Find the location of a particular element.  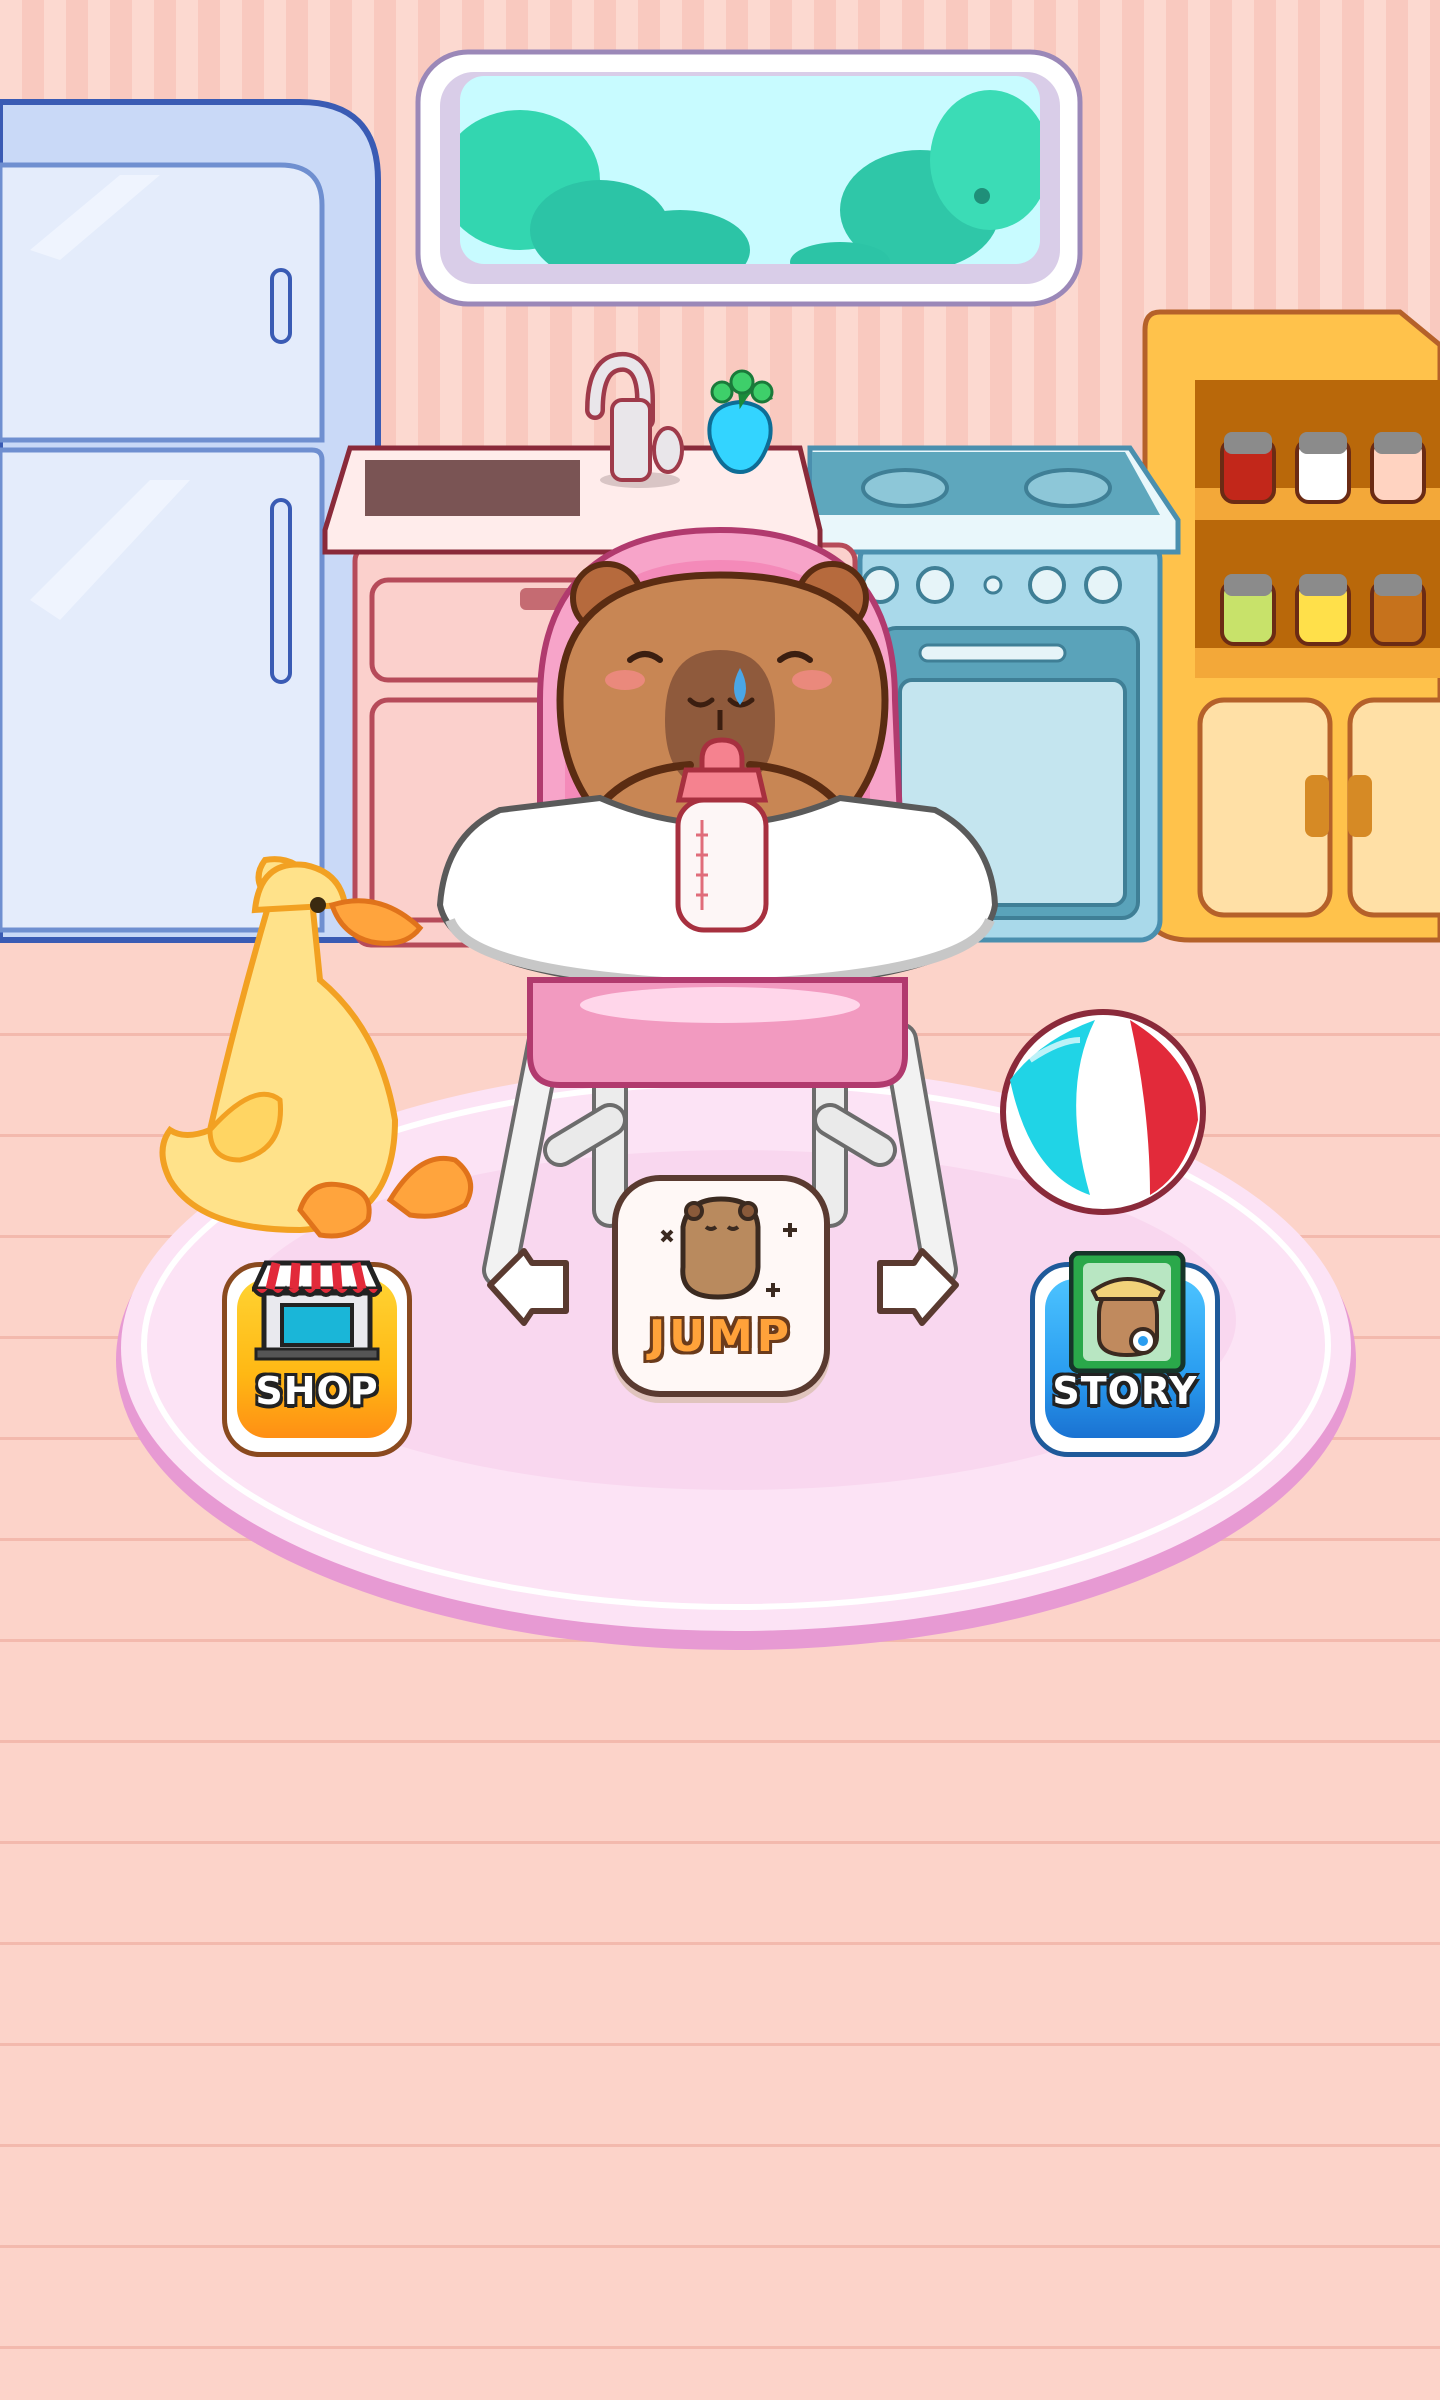

left-arrow-icon is located at coordinates (528, 1287).